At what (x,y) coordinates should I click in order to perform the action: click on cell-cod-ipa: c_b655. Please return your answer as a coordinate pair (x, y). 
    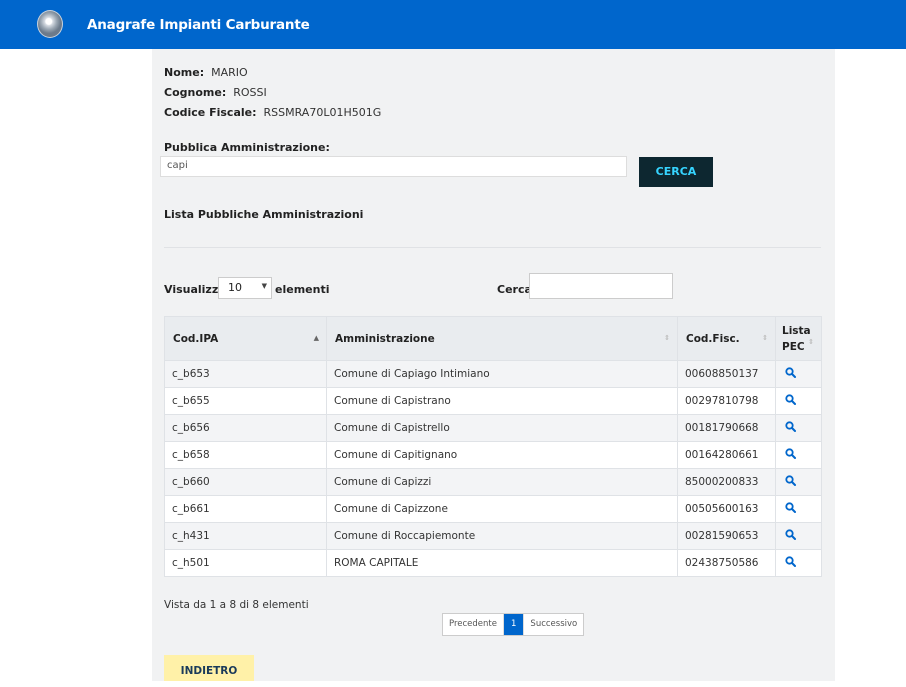
    Looking at the image, I should click on (245, 401).